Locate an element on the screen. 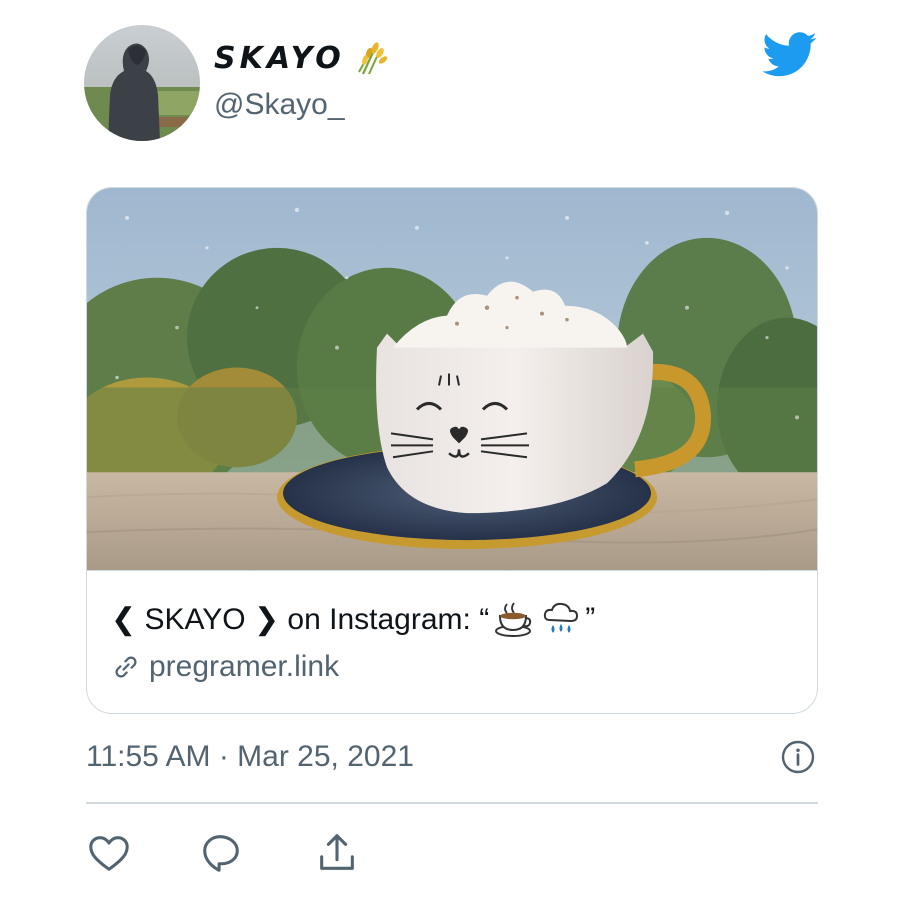 This screenshot has height=902, width=902. author-avatar is located at coordinates (142, 83).